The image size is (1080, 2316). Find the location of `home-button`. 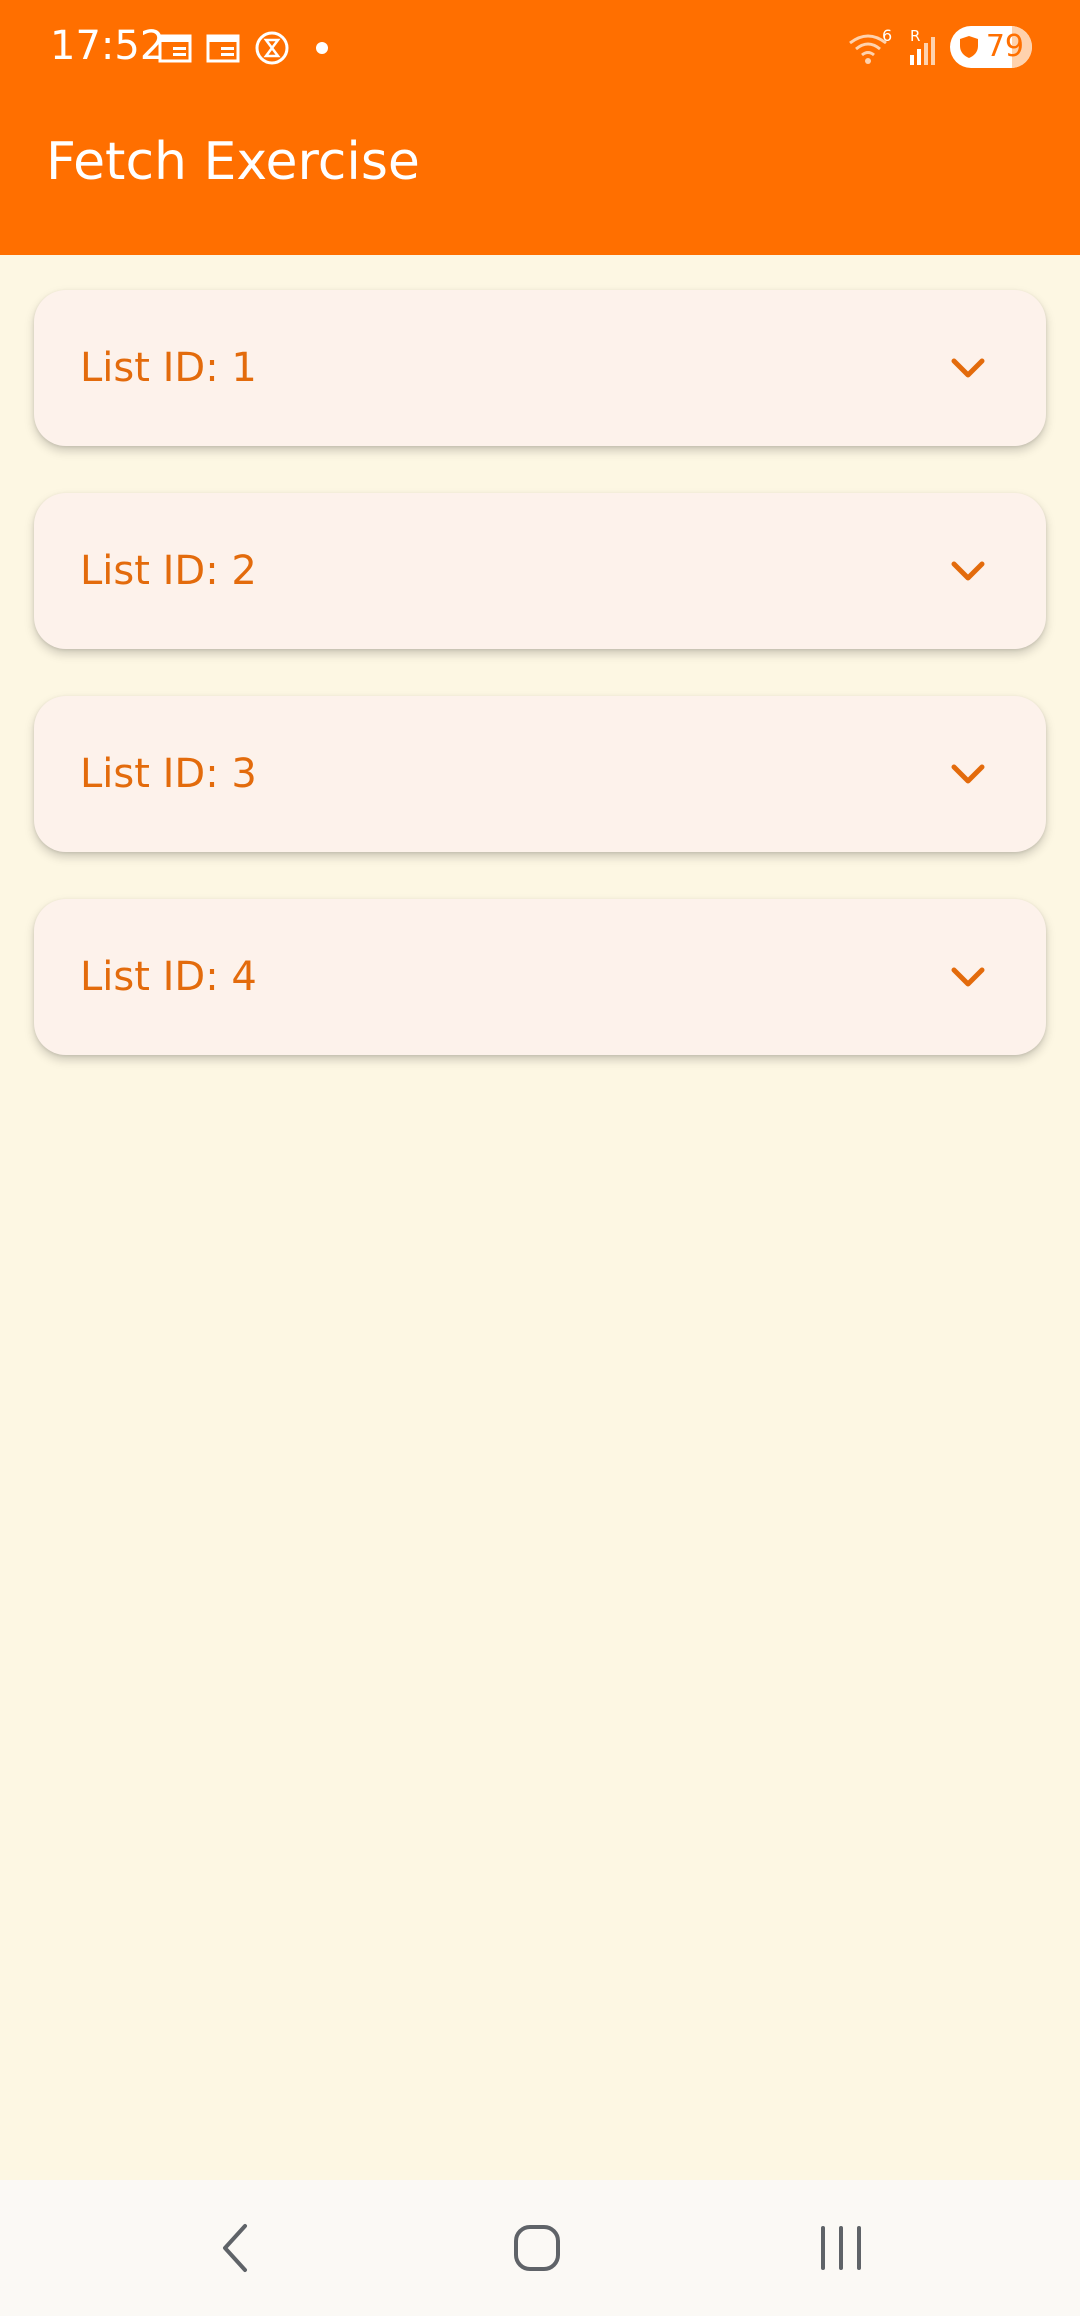

home-button is located at coordinates (537, 2248).